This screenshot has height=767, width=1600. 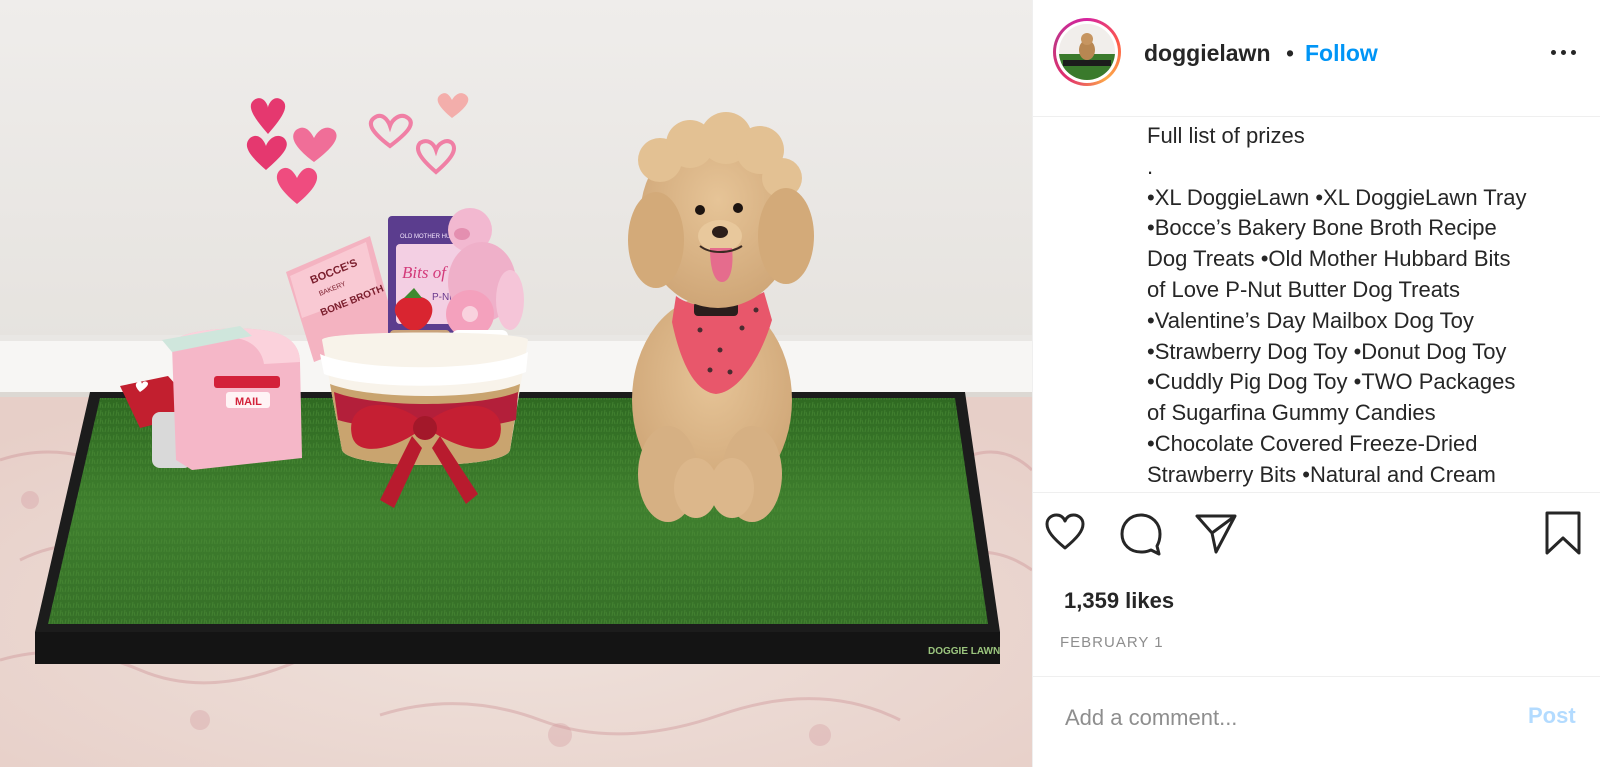 I want to click on avatar, so click(x=1087, y=52).